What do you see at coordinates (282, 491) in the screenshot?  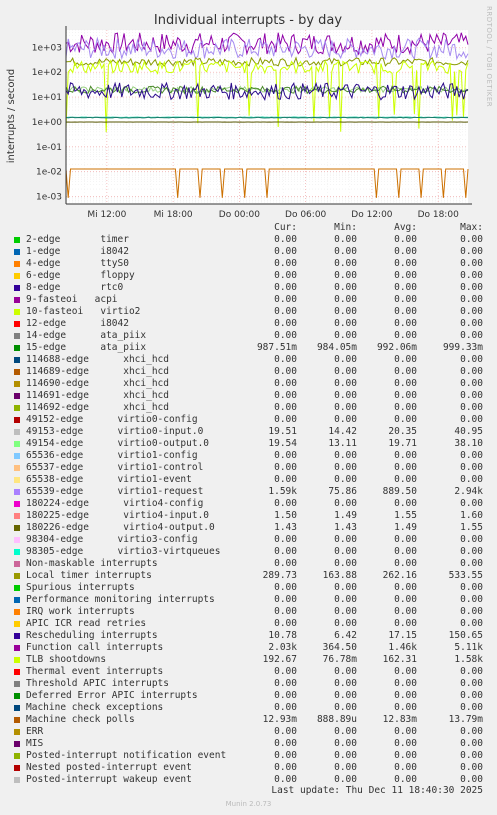 I see `legend-cur: 1.59k` at bounding box center [282, 491].